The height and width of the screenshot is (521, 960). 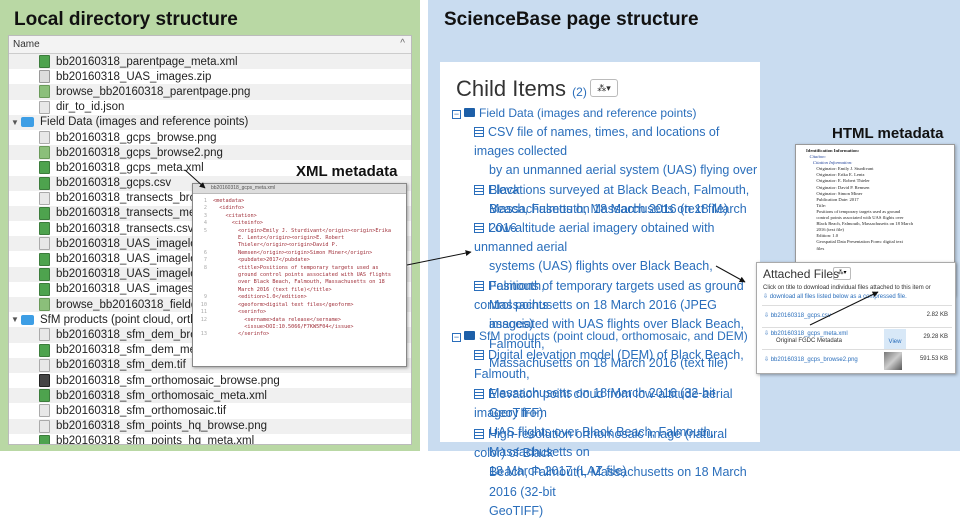 I want to click on attached-files-title: Attached Files, so click(x=801, y=274).